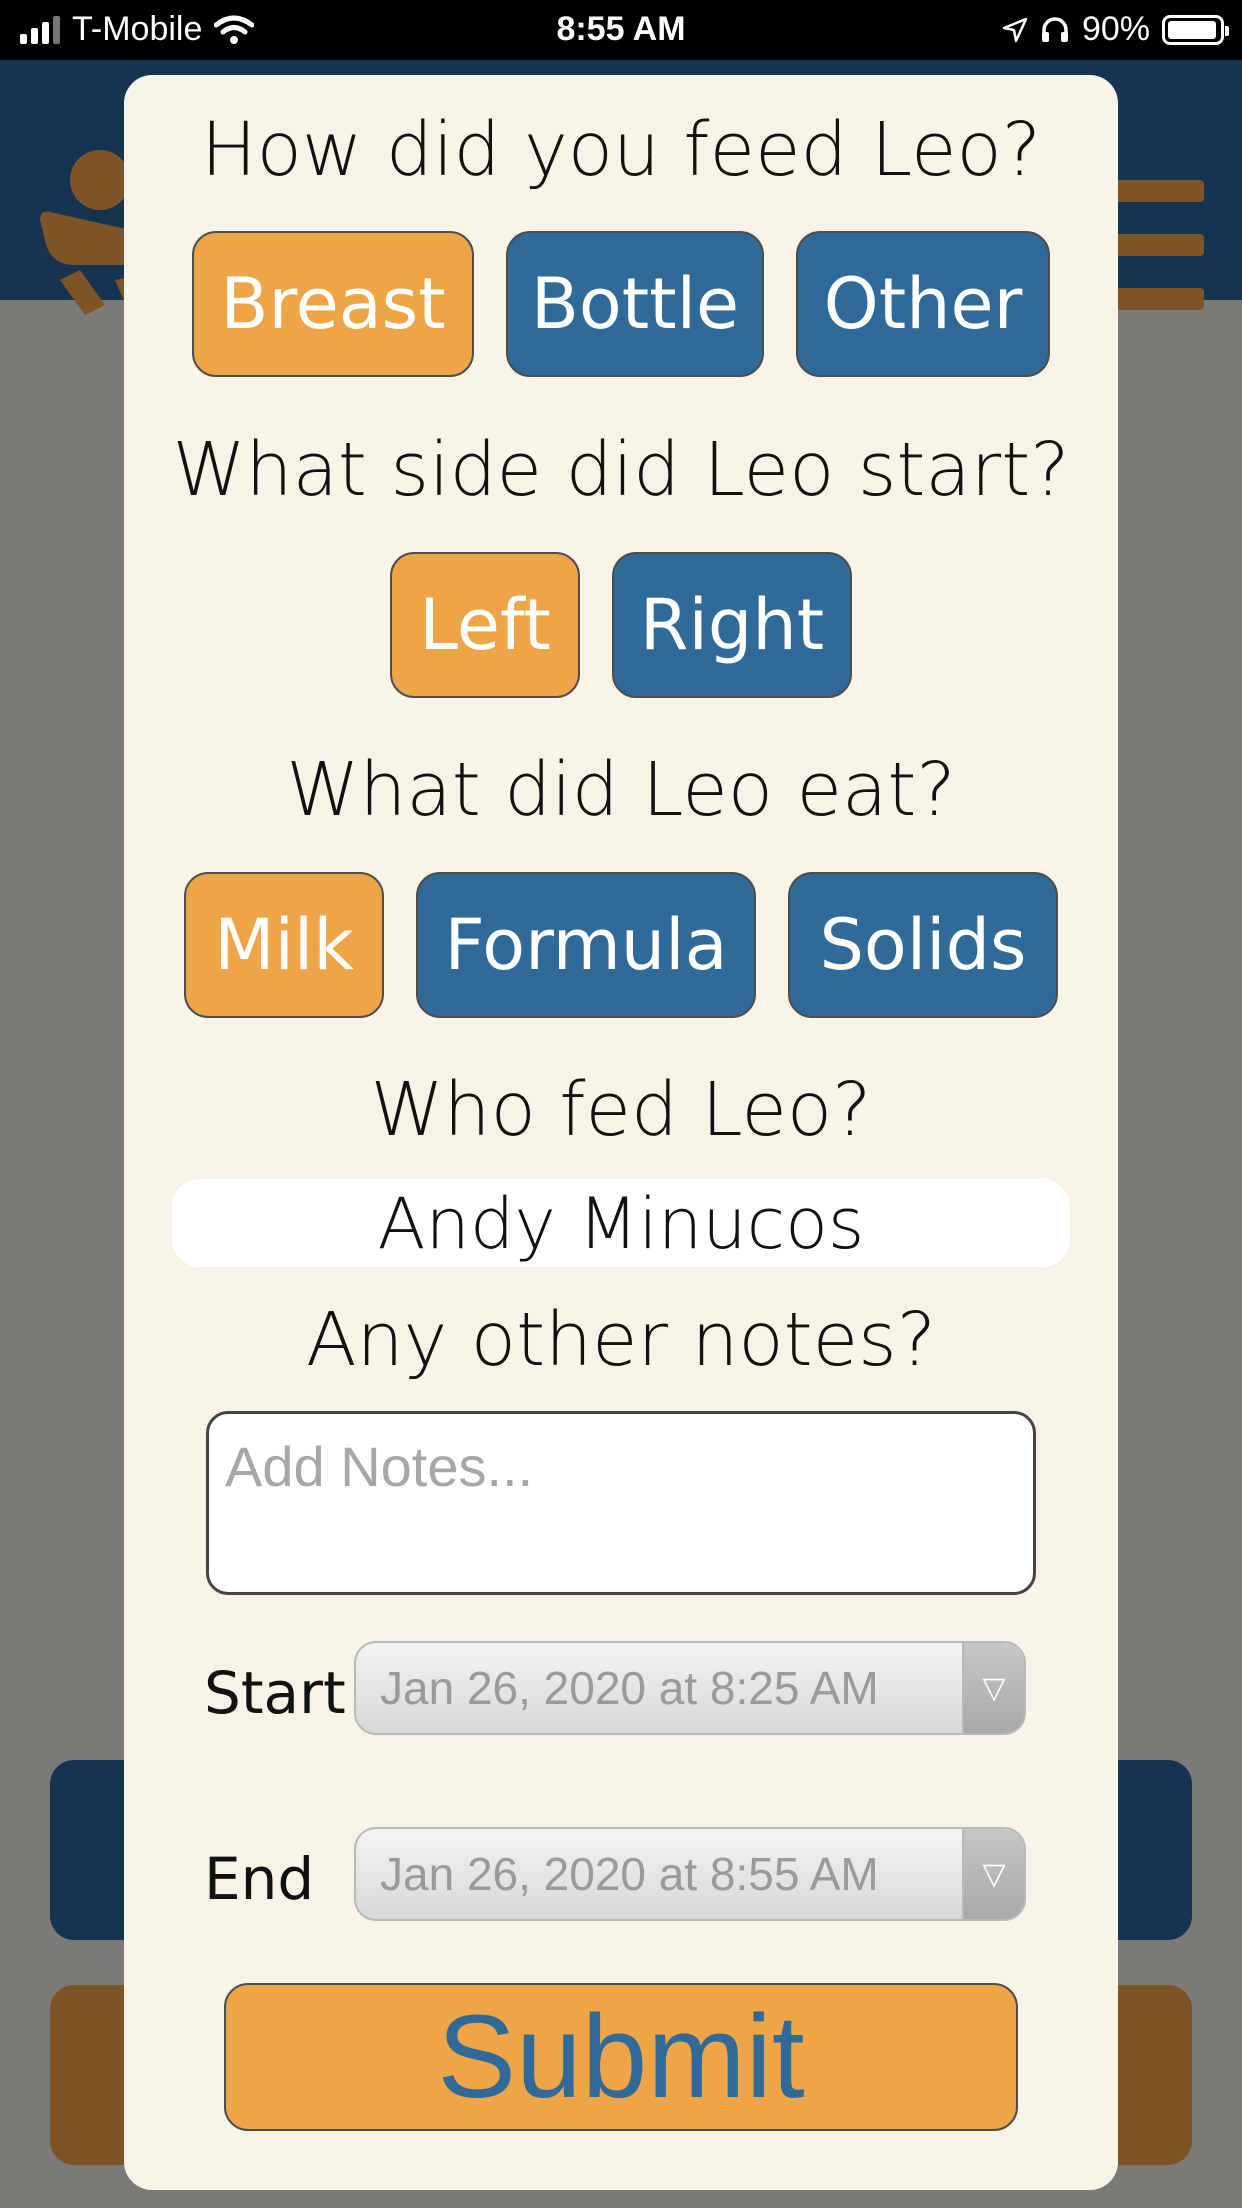 The width and height of the screenshot is (1242, 2208). Describe the element at coordinates (621, 790) in the screenshot. I see `food-type-question: What did Leo eat?` at that location.